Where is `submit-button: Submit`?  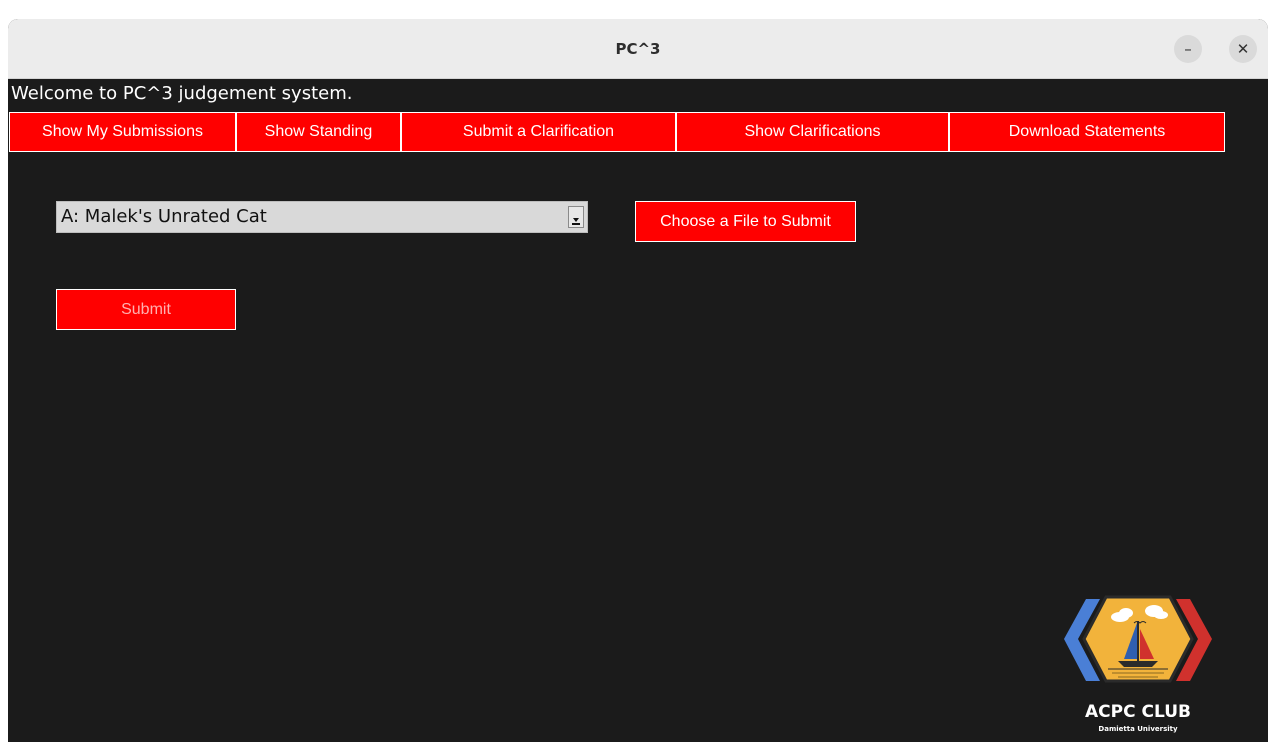
submit-button: Submit is located at coordinates (146, 309).